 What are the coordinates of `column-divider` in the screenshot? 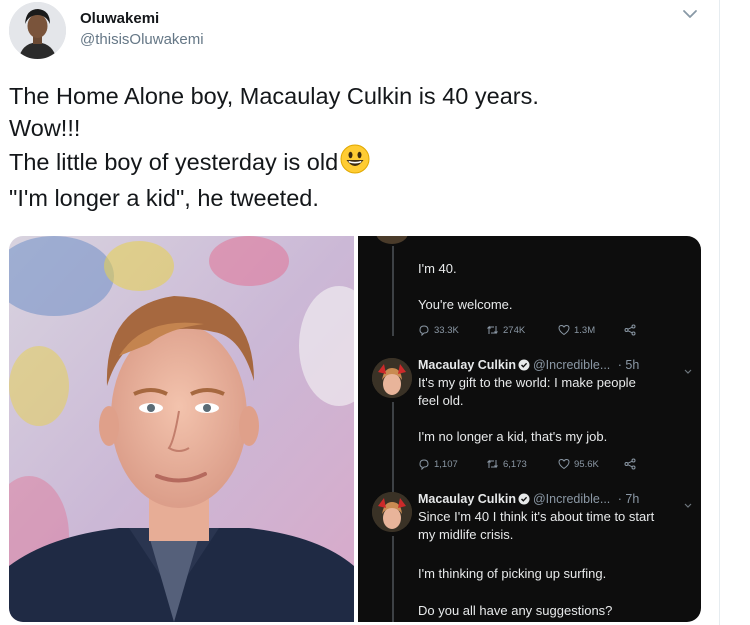 It's located at (719, 312).